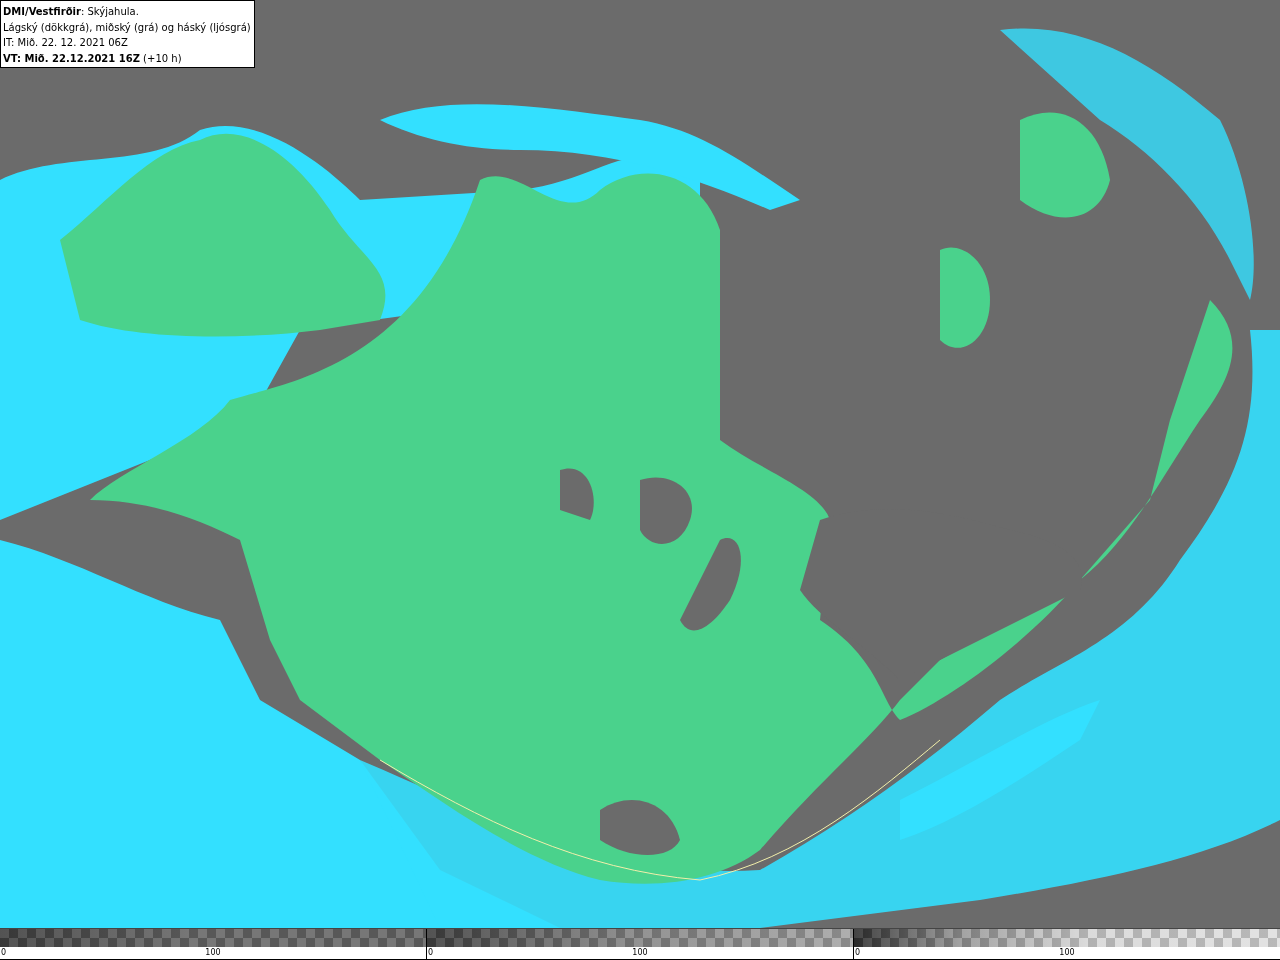 The image size is (1280, 960). What do you see at coordinates (66, 43) in the screenshot?
I see `info-text: IT: Mið. 22. 12. 2021 06Z` at bounding box center [66, 43].